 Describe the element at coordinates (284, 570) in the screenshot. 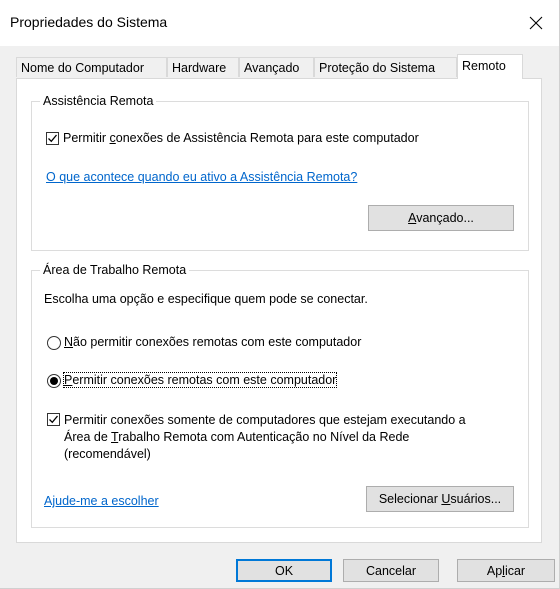

I see `ok-button: OK` at that location.